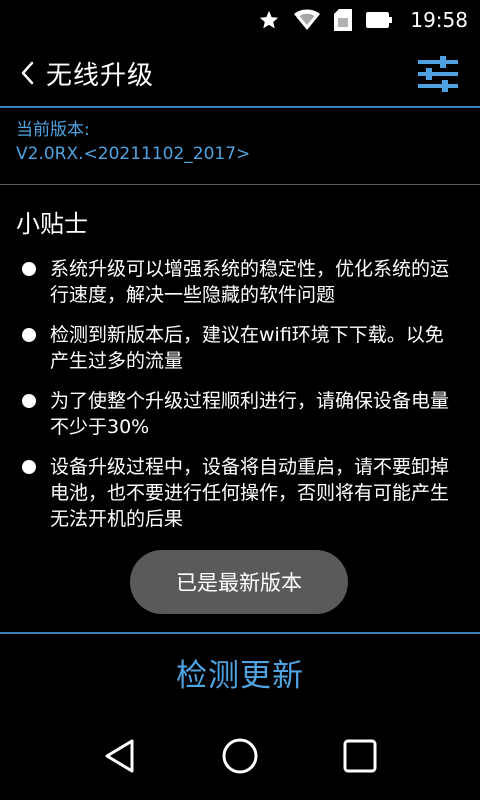  What do you see at coordinates (52, 224) in the screenshot?
I see `tips-title: 小贴士` at bounding box center [52, 224].